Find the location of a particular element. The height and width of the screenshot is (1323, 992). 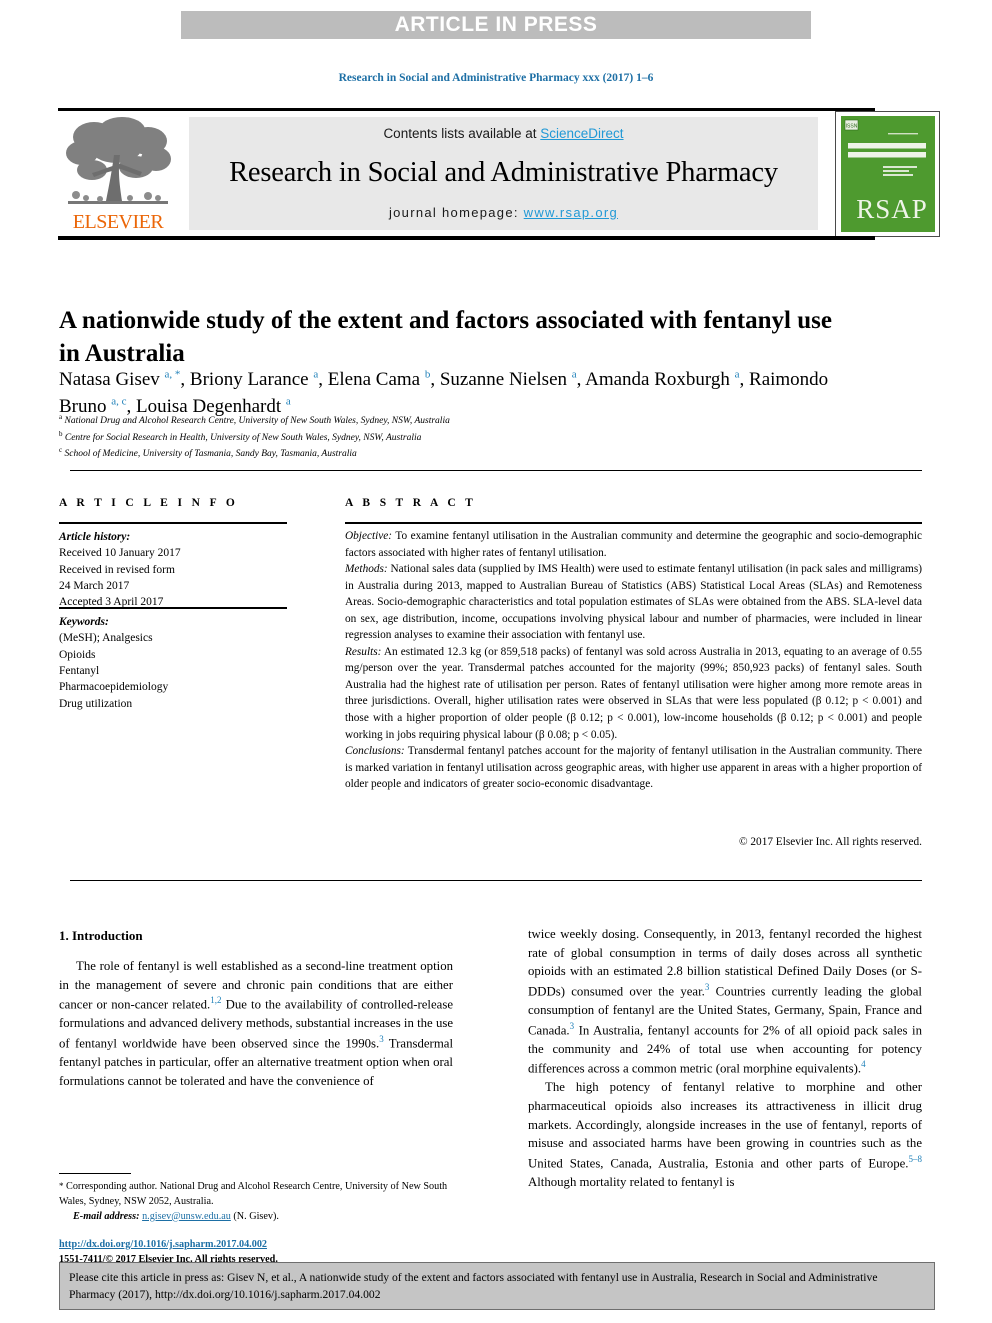

abstract-objective-label: Objective: is located at coordinates (369, 536).